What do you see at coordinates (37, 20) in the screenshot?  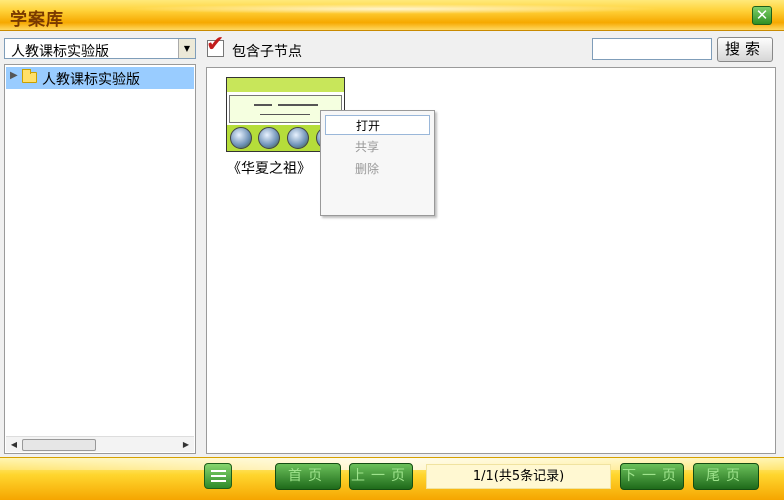 I see `window-title: 学案库` at bounding box center [37, 20].